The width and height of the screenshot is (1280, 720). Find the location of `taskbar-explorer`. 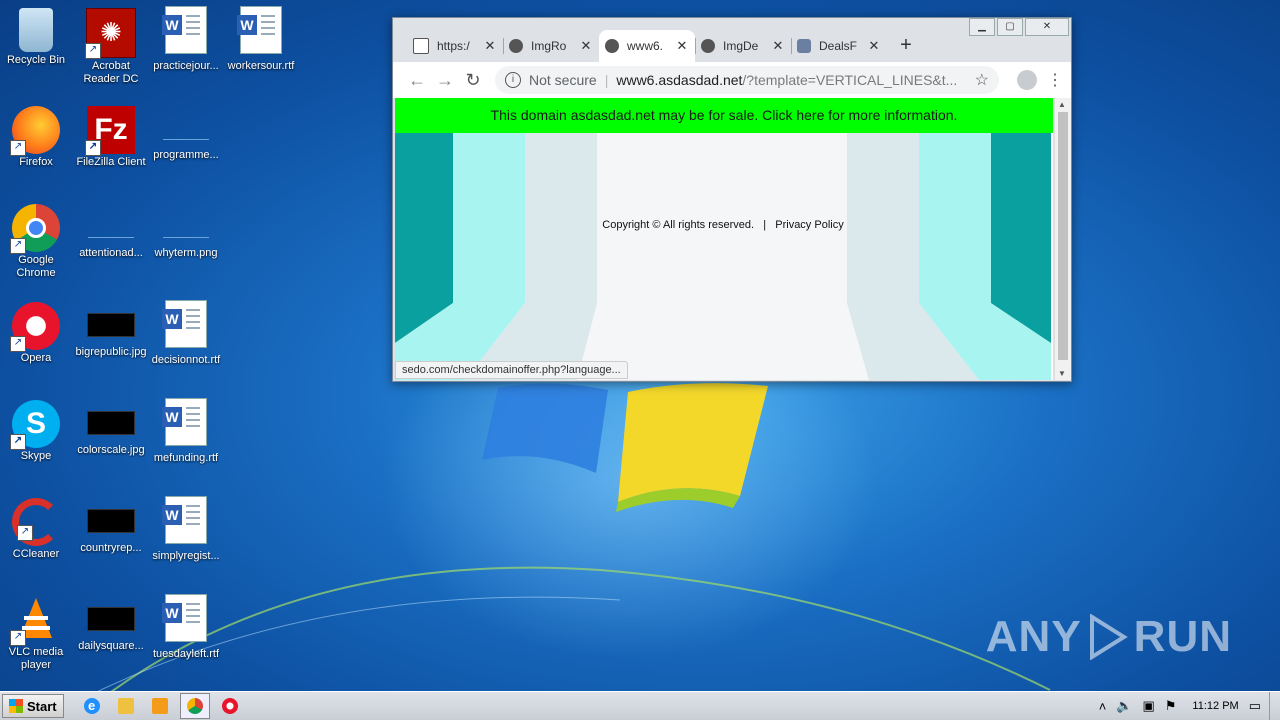

taskbar-explorer is located at coordinates (126, 706).